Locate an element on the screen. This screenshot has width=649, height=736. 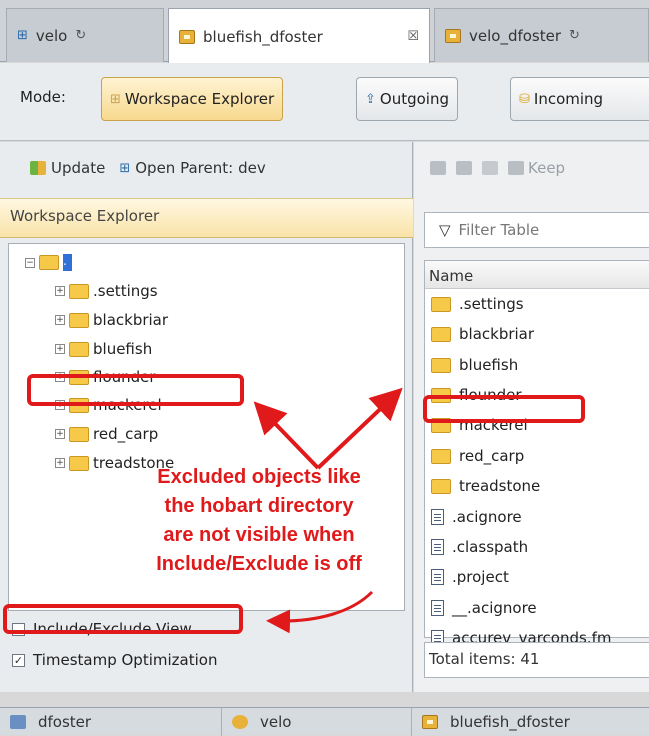
timestamp-label: Timestamp Optimization is located at coordinates (125, 660).